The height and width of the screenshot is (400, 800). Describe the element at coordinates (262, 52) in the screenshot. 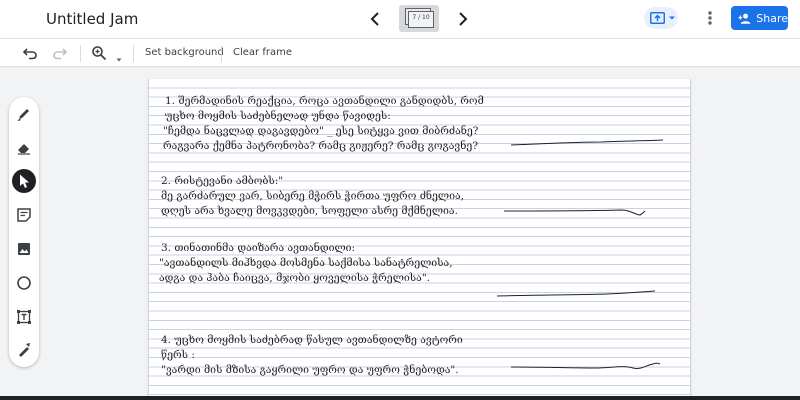

I see `clear-frame-button: Clear frame` at that location.